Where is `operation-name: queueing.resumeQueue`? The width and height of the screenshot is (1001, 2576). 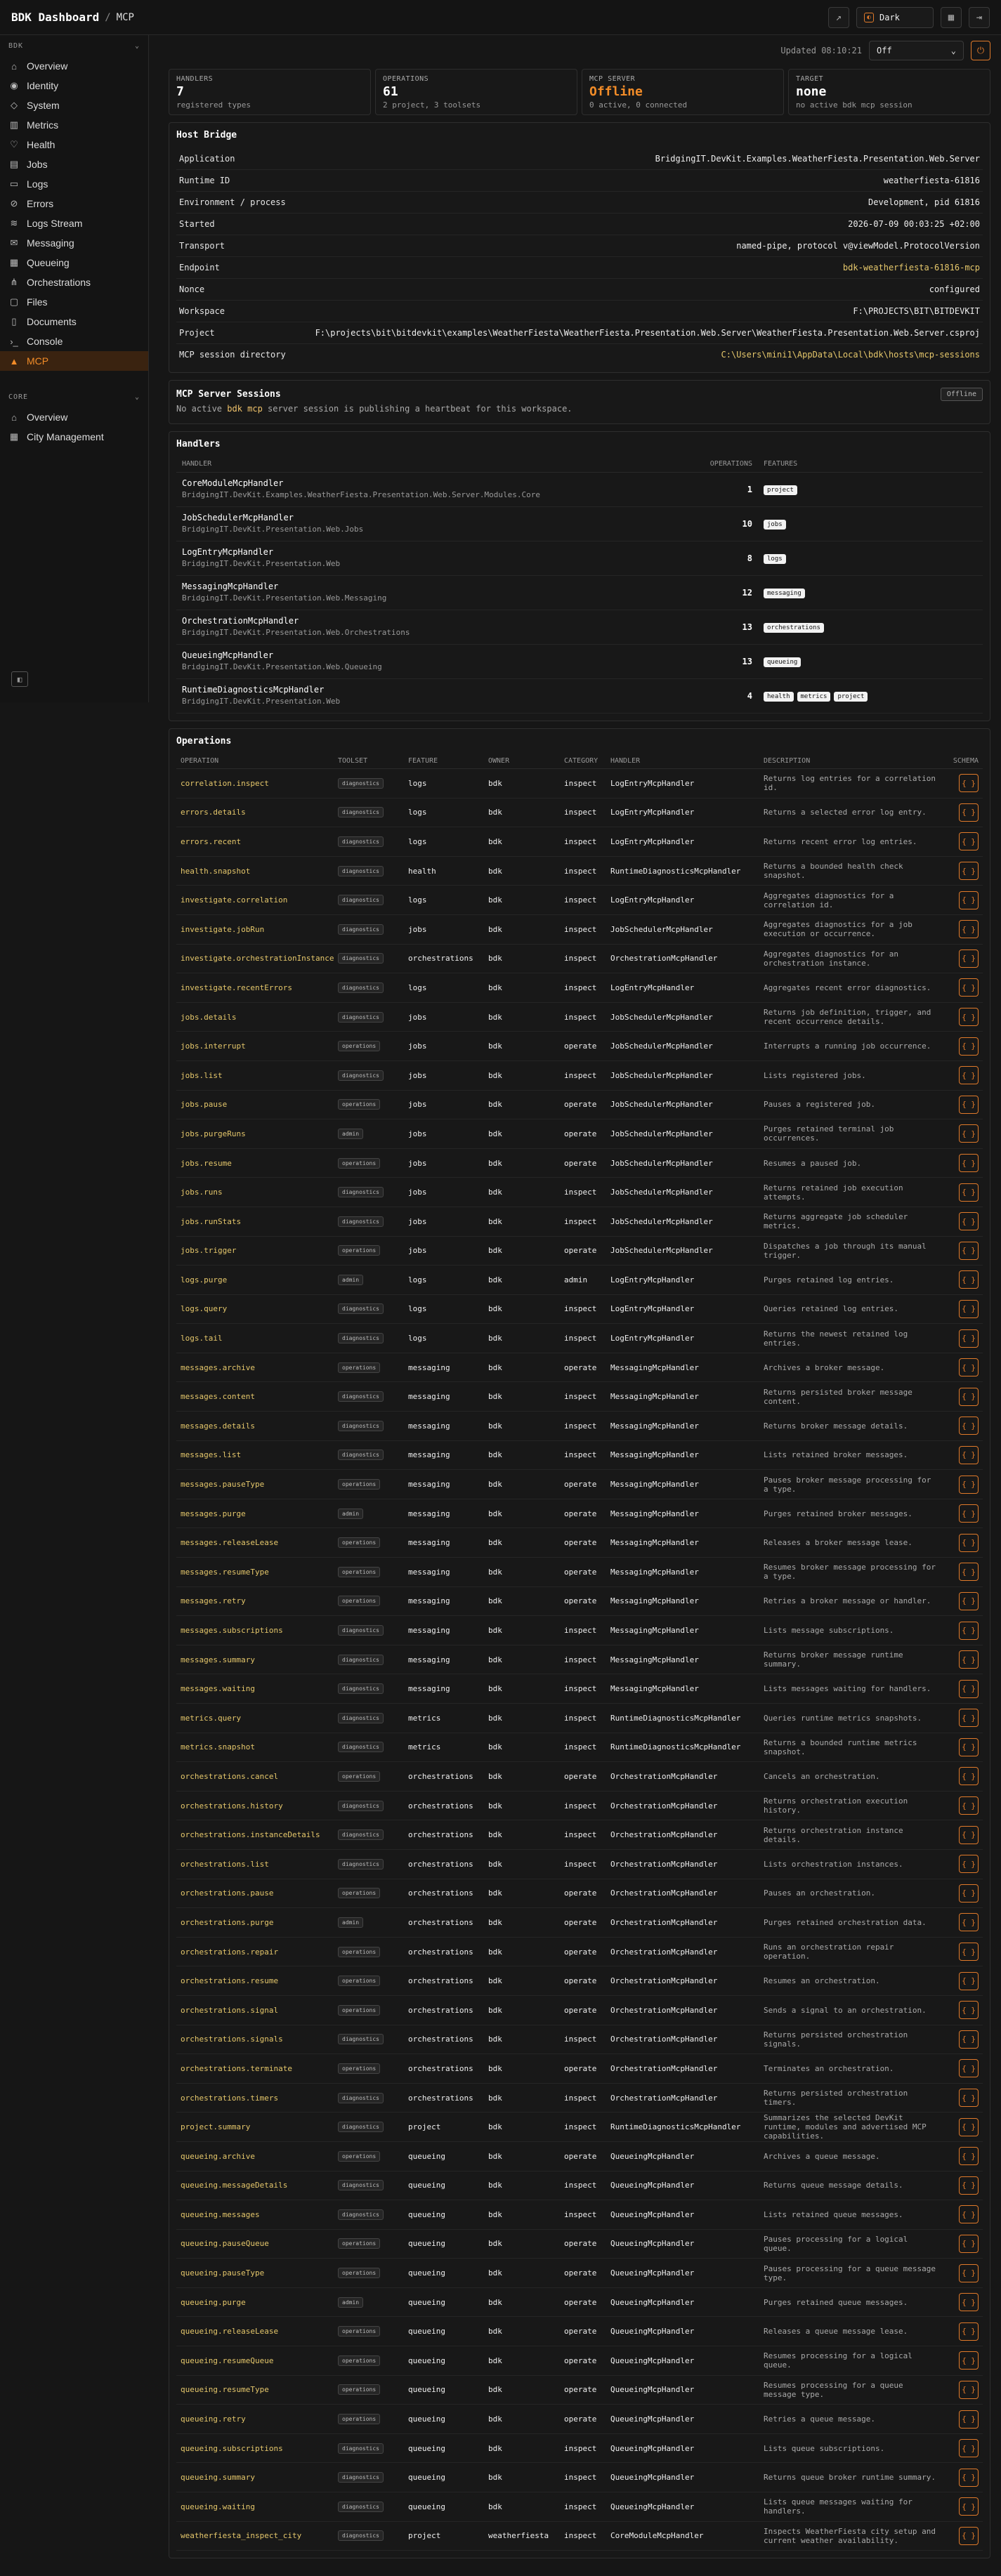
operation-name: queueing.resumeQueue is located at coordinates (255, 2361).